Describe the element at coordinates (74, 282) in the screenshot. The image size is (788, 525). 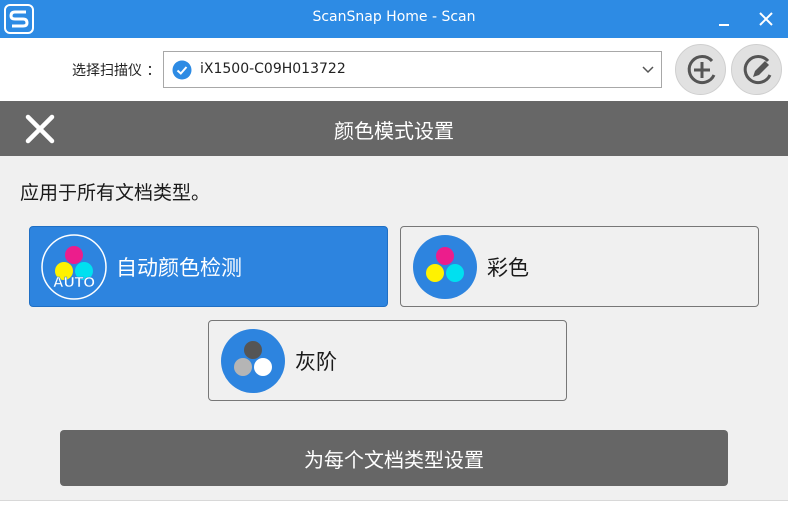
I see `auto-icon-text: AUTO` at that location.